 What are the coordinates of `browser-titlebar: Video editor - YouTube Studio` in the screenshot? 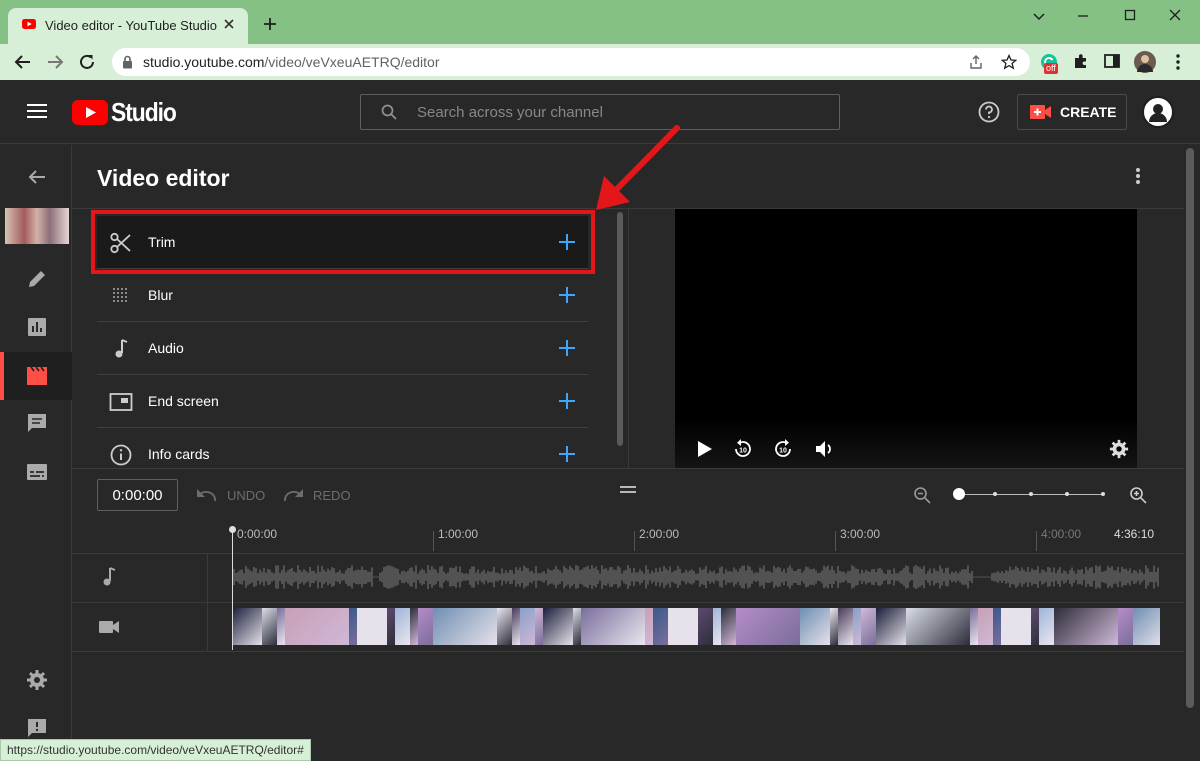 It's located at (600, 22).